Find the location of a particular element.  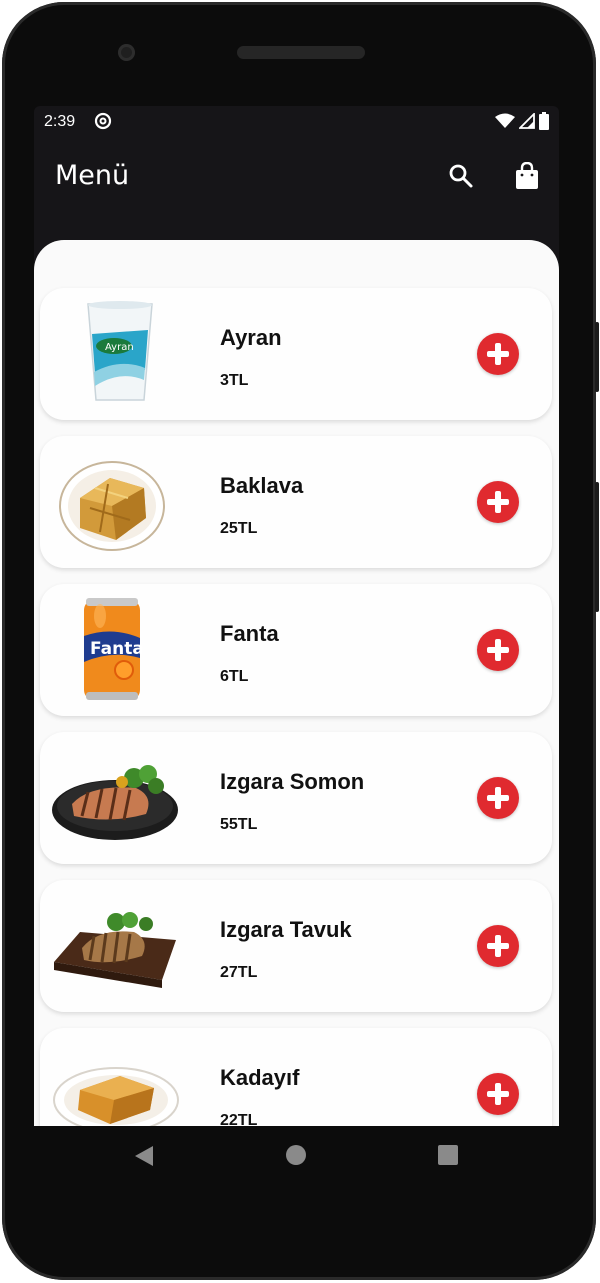

status-time: 2:39 is located at coordinates (60, 121).